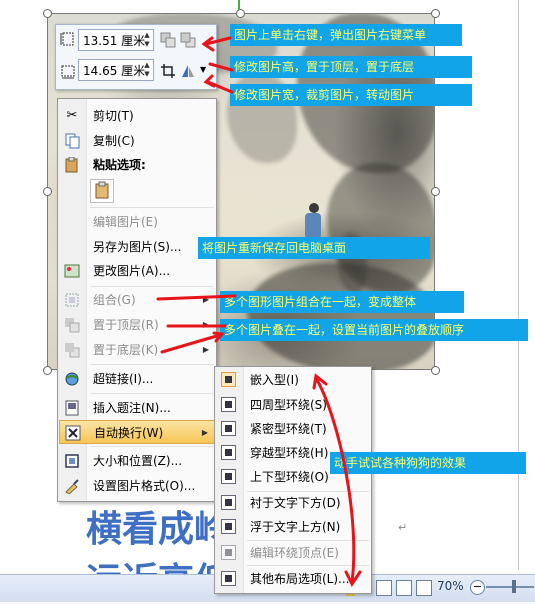  I want to click on annotation-group-line, so click(196, 297).